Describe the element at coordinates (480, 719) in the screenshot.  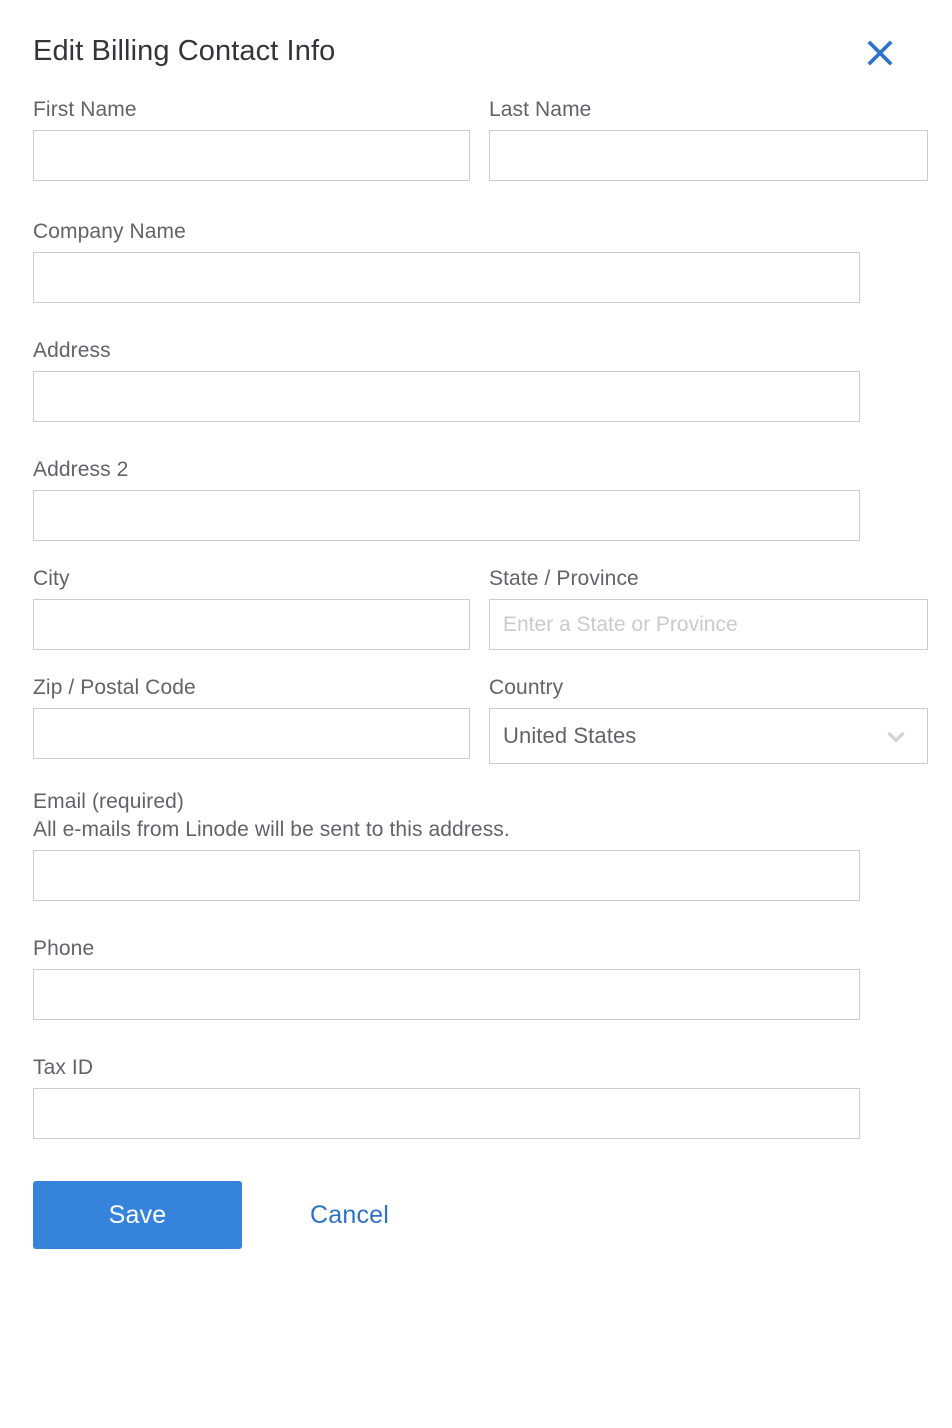
I see `zip-country-row: Zip / Postal Code Country United States` at that location.